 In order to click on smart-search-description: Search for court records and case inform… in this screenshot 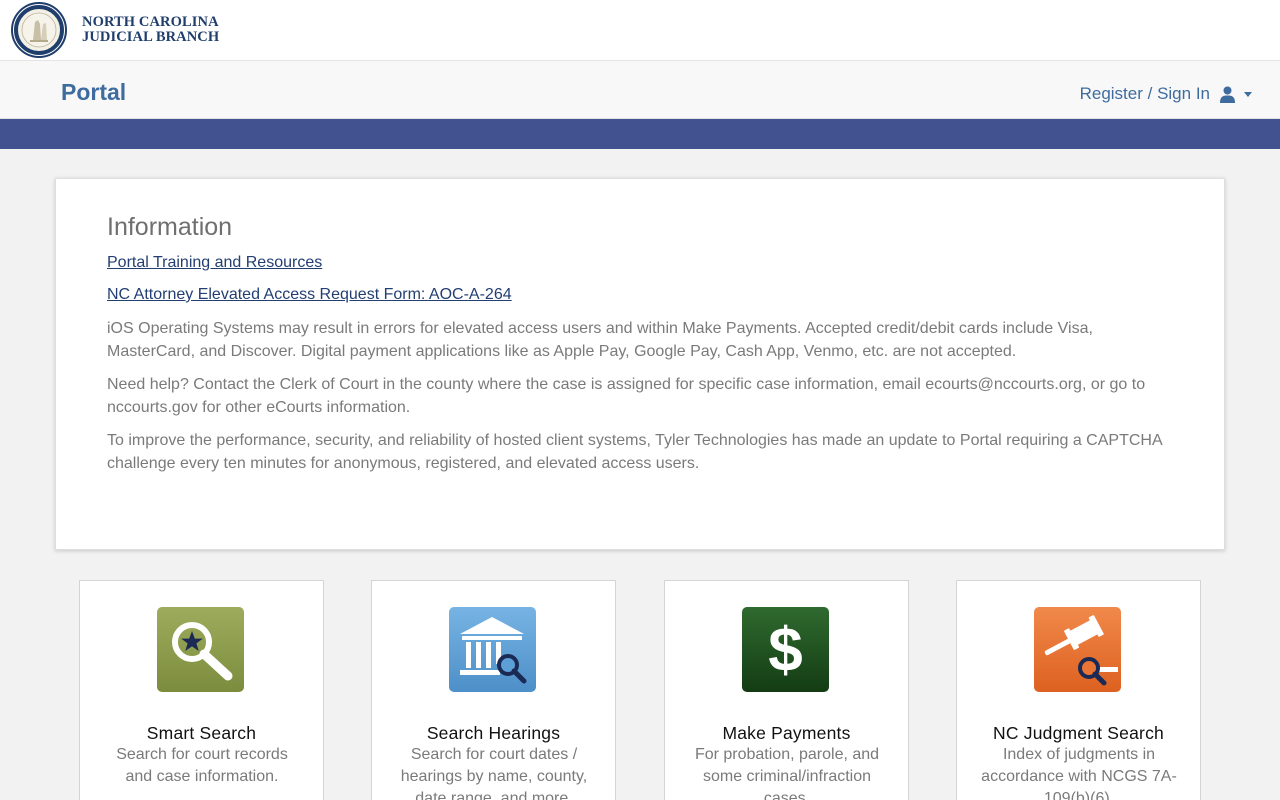, I will do `click(202, 765)`.